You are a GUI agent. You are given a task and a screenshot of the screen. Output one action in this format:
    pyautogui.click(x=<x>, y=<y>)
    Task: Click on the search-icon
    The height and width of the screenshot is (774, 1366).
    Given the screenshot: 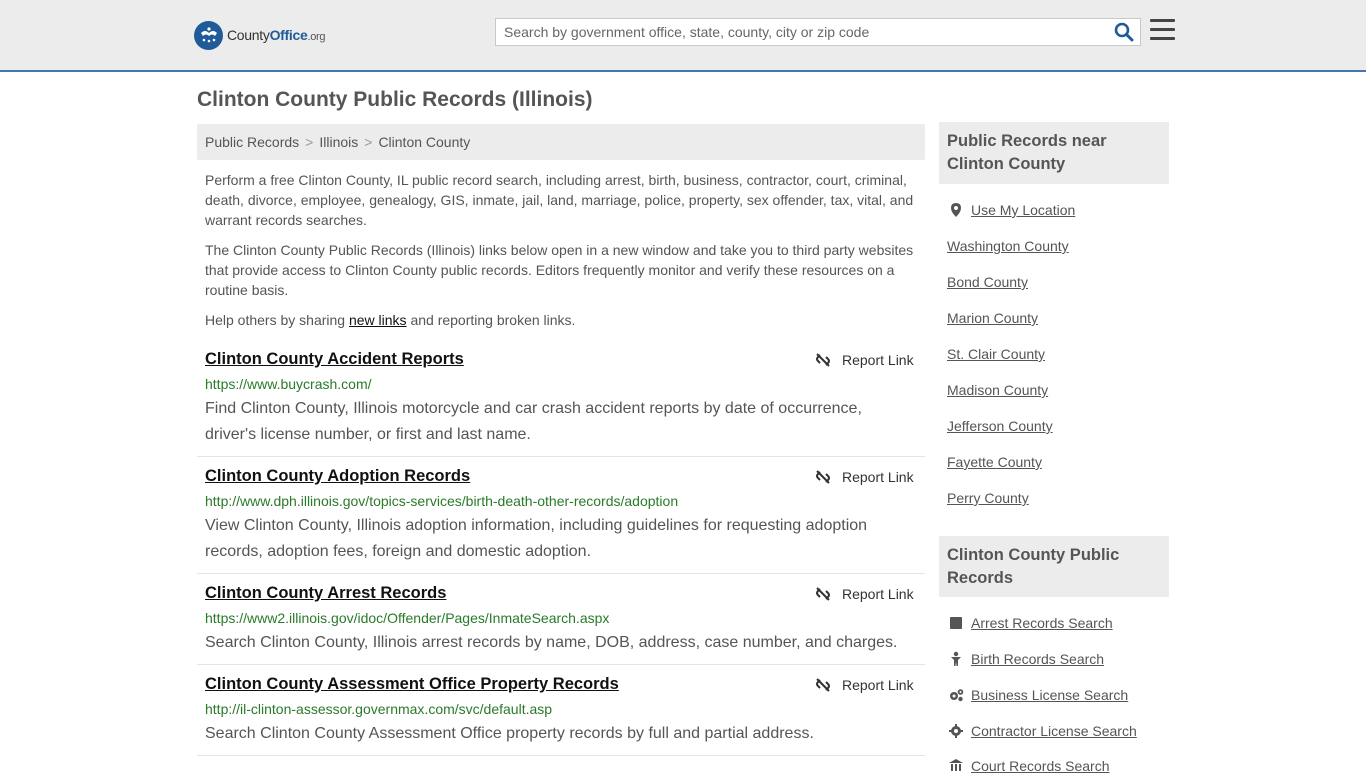 What is the action you would take?
    pyautogui.click(x=1124, y=32)
    